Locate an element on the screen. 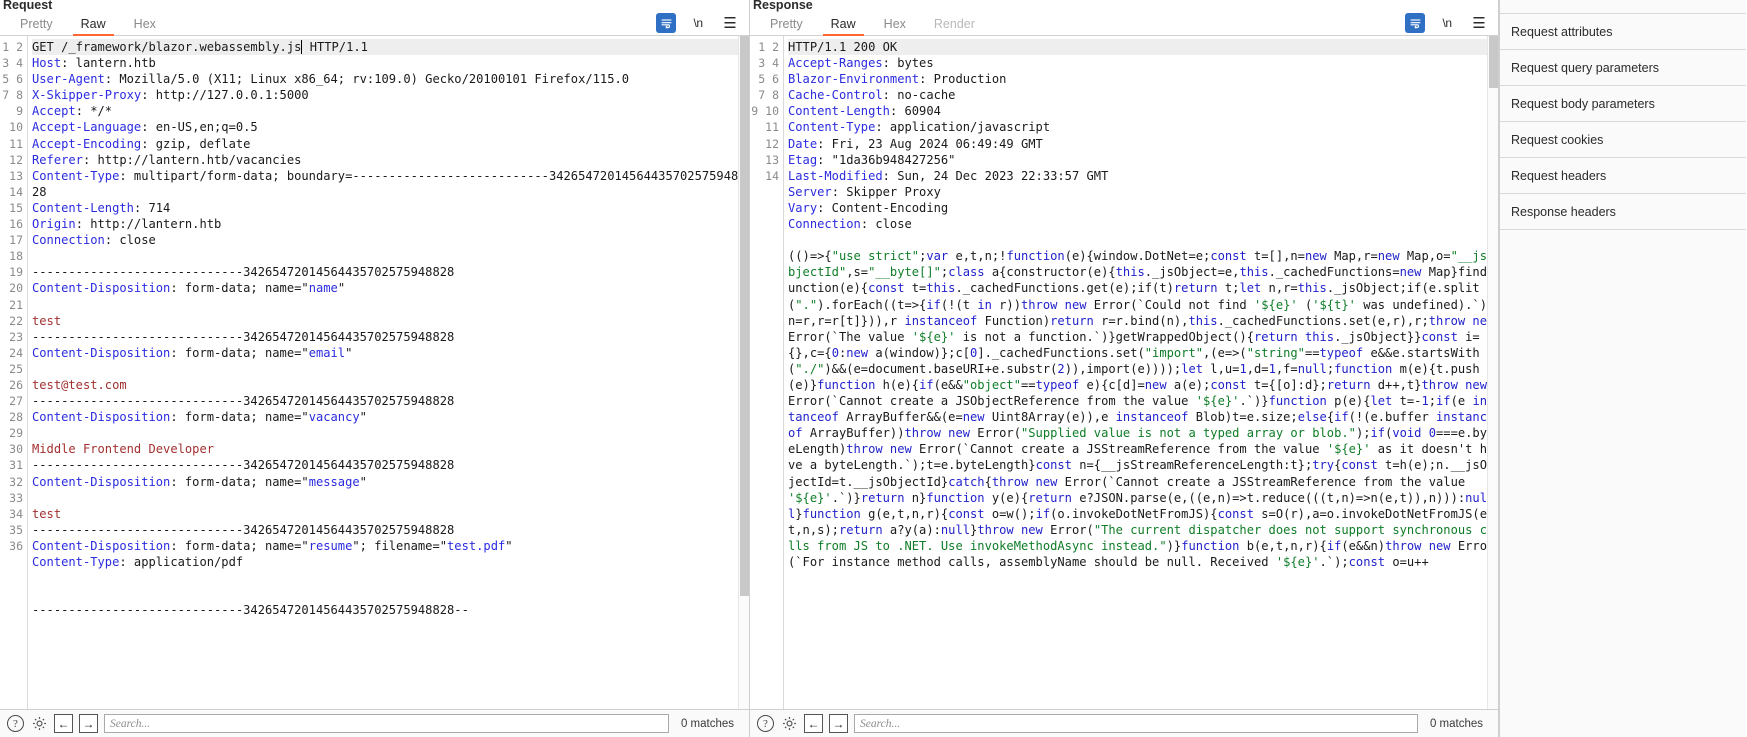 Image resolution: width=1747 pixels, height=737 pixels. sidebar-item-label: Request attributes is located at coordinates (1562, 31).